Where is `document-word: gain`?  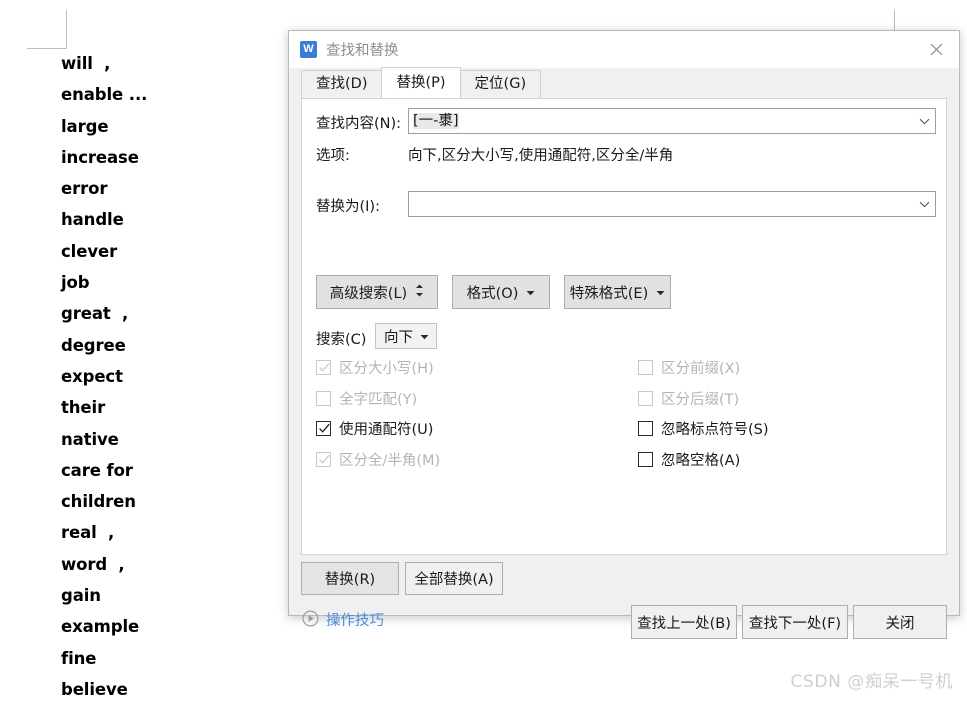
document-word: gain is located at coordinates (81, 596).